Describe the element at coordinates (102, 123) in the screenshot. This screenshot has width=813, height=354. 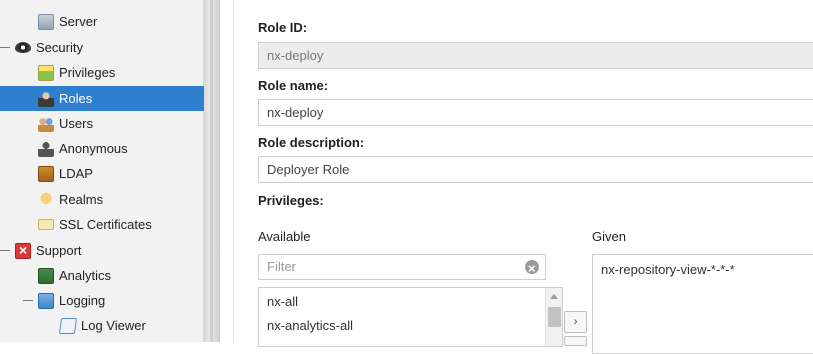
I see `sidebar-item-users: Users` at that location.